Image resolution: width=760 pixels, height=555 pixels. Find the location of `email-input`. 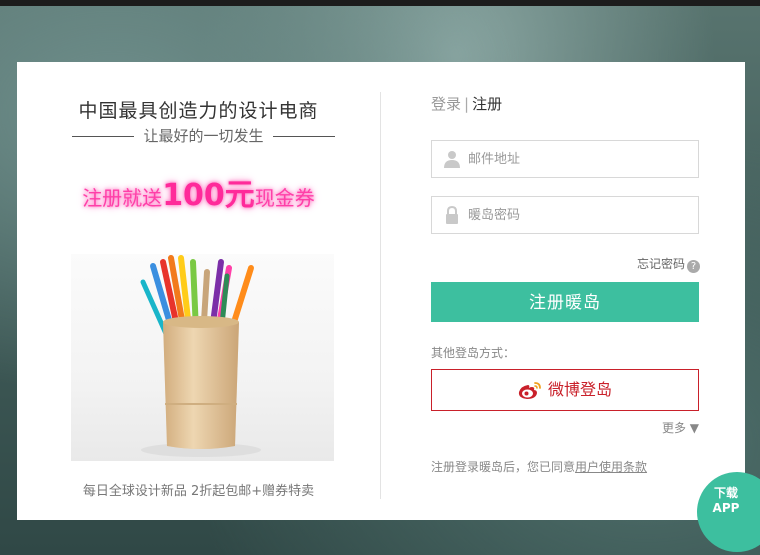

email-input is located at coordinates (578, 159).